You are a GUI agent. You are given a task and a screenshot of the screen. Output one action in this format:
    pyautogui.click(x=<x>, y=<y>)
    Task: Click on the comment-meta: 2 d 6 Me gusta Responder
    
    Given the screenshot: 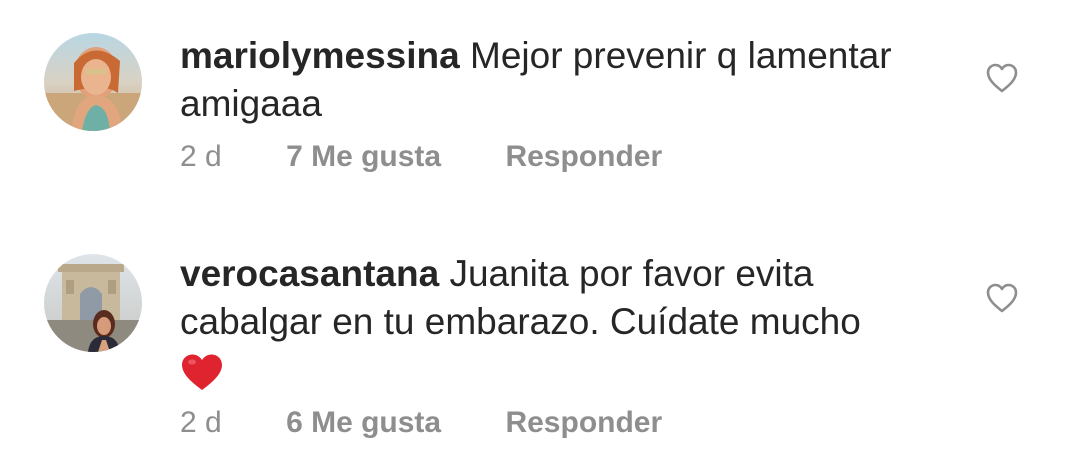 What is the action you would take?
    pyautogui.click(x=421, y=423)
    